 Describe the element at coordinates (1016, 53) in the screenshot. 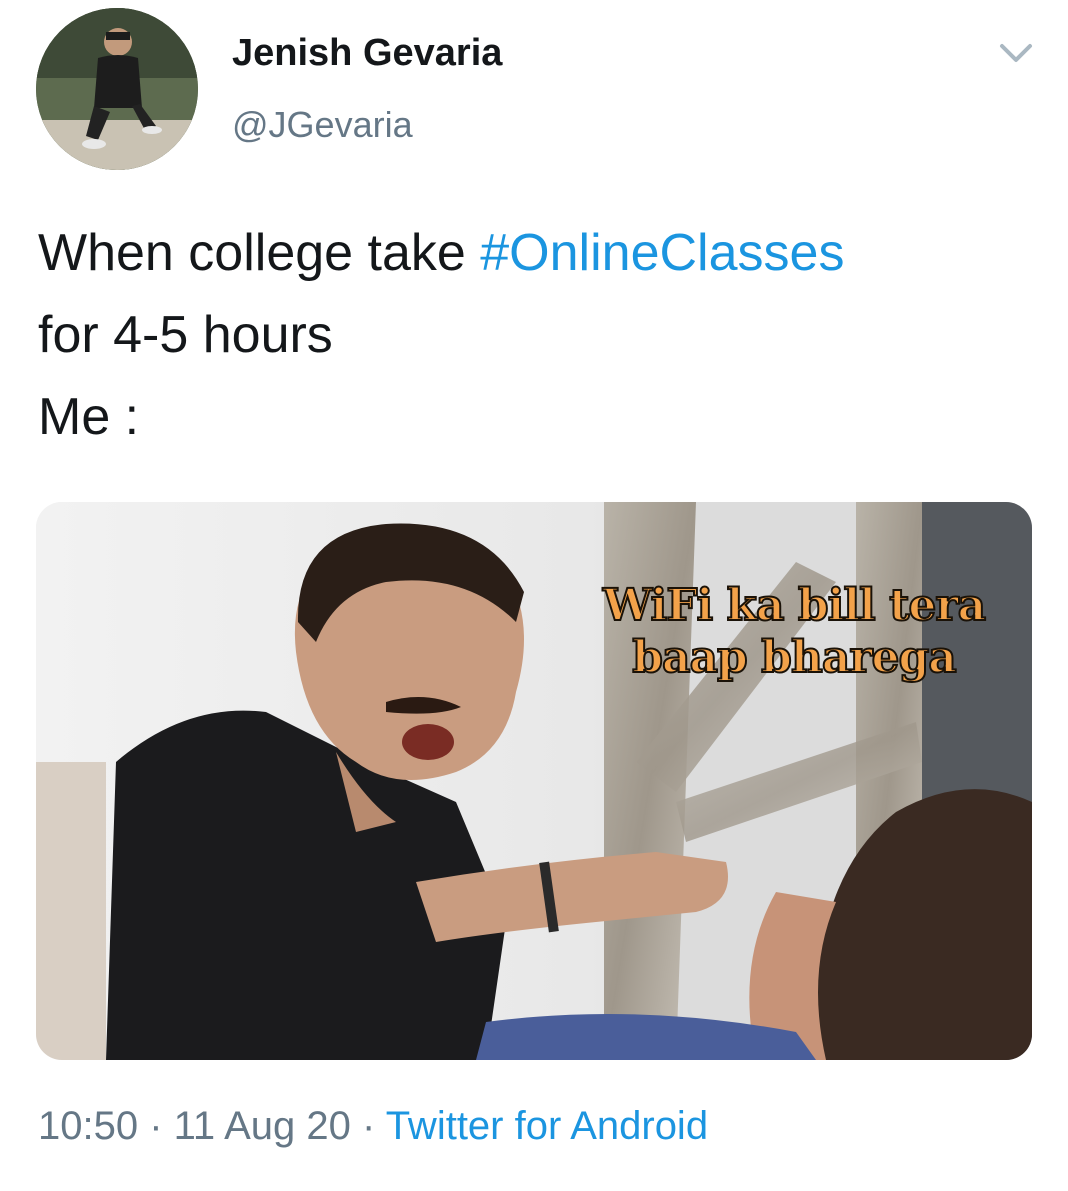

I see `chevron-down-icon` at that location.